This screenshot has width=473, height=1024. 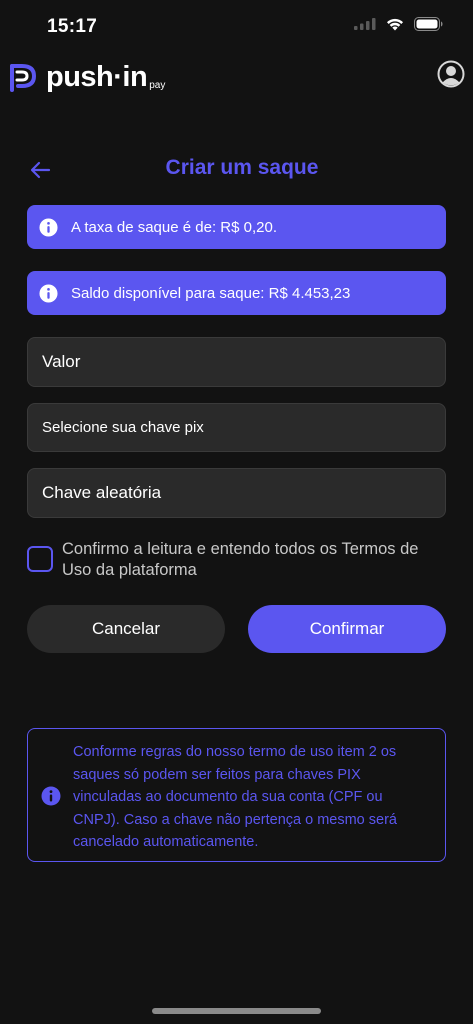 I want to click on page-title: Criar um saque, so click(x=242, y=167).